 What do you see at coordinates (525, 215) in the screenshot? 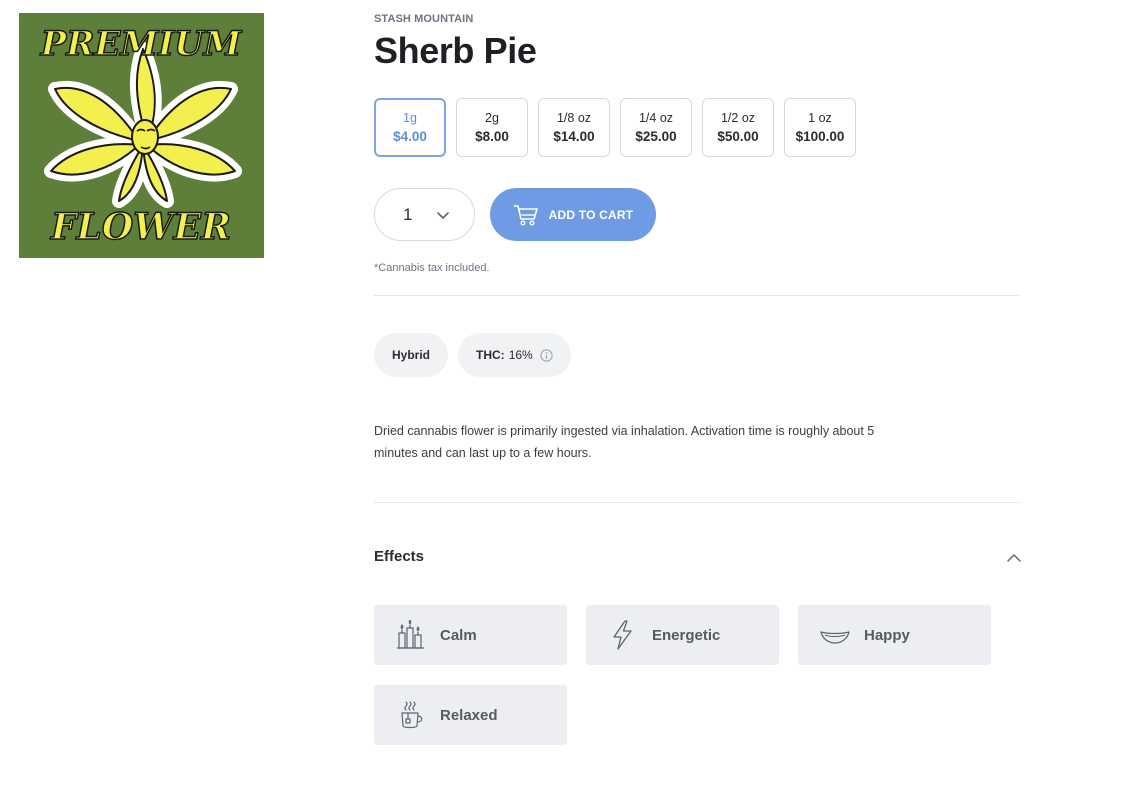
I see `cart-icon` at bounding box center [525, 215].